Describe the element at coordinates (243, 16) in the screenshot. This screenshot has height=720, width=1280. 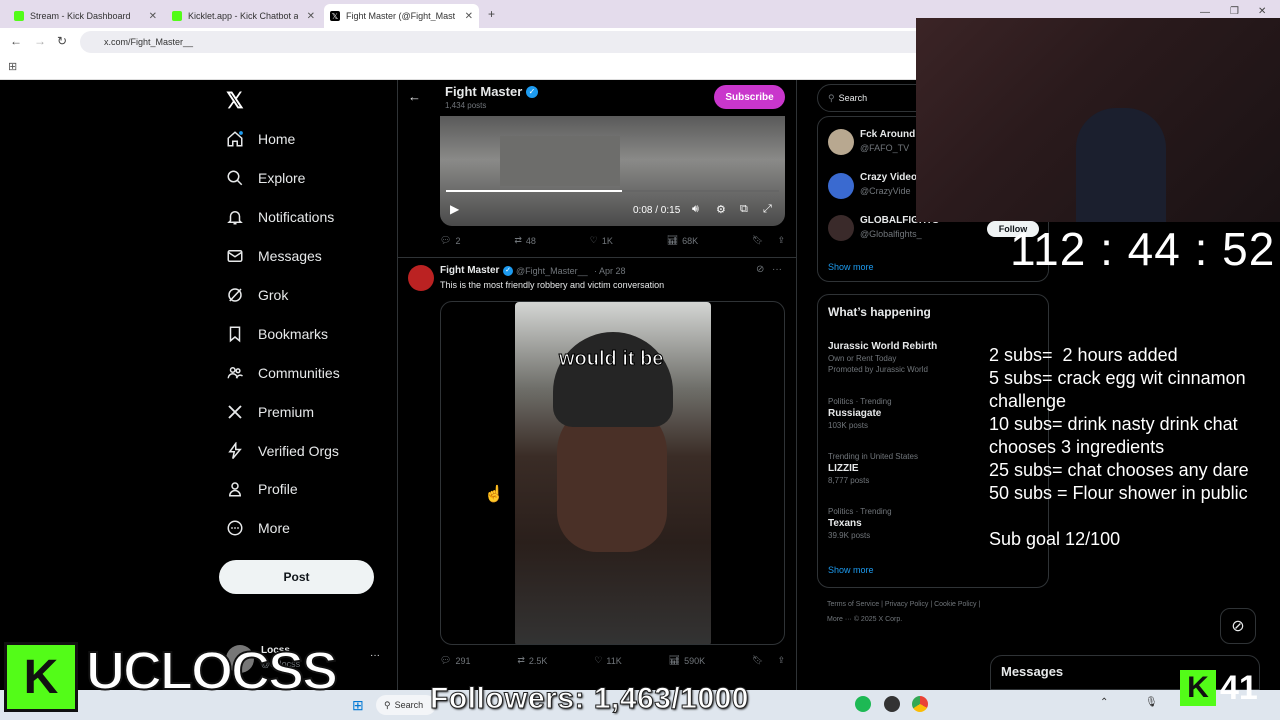
I see `tab-kicklet: Kicklet.app - Kick Chatbot and ✕` at that location.